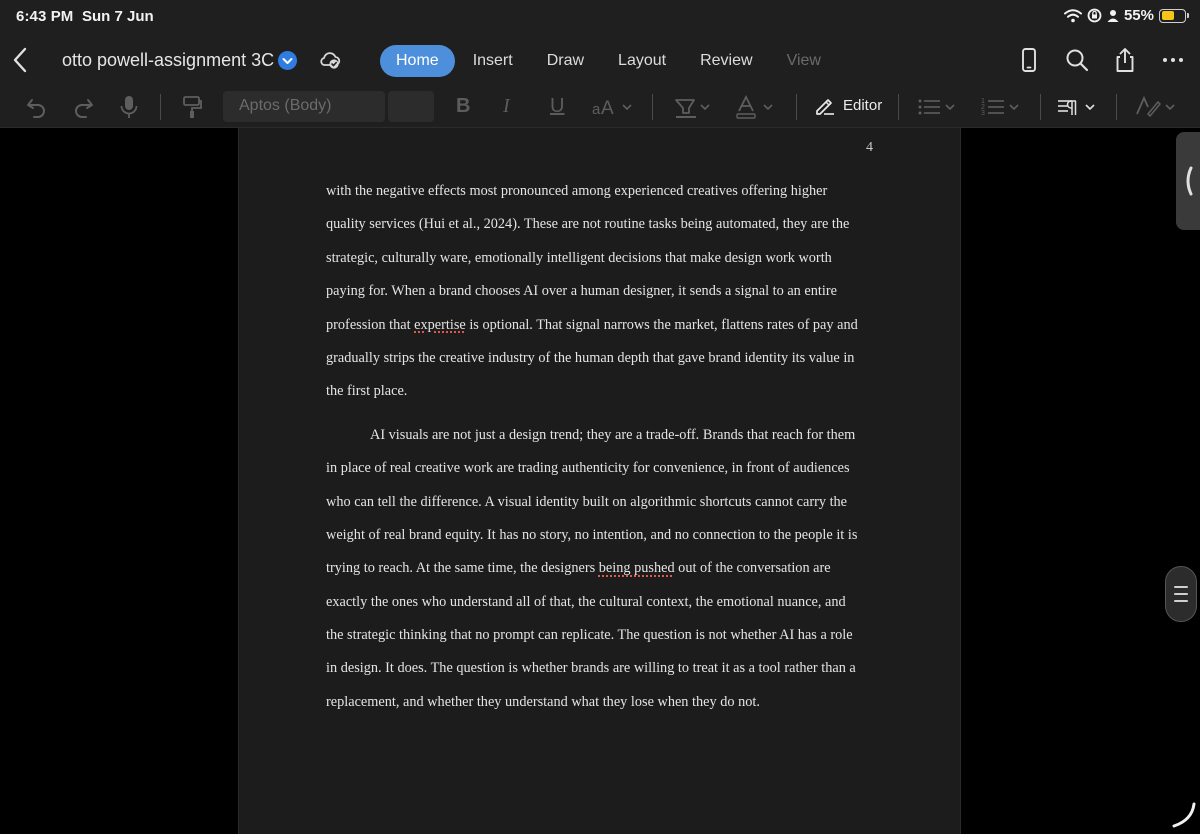  I want to click on drag-handle-icon, so click(1181, 594).